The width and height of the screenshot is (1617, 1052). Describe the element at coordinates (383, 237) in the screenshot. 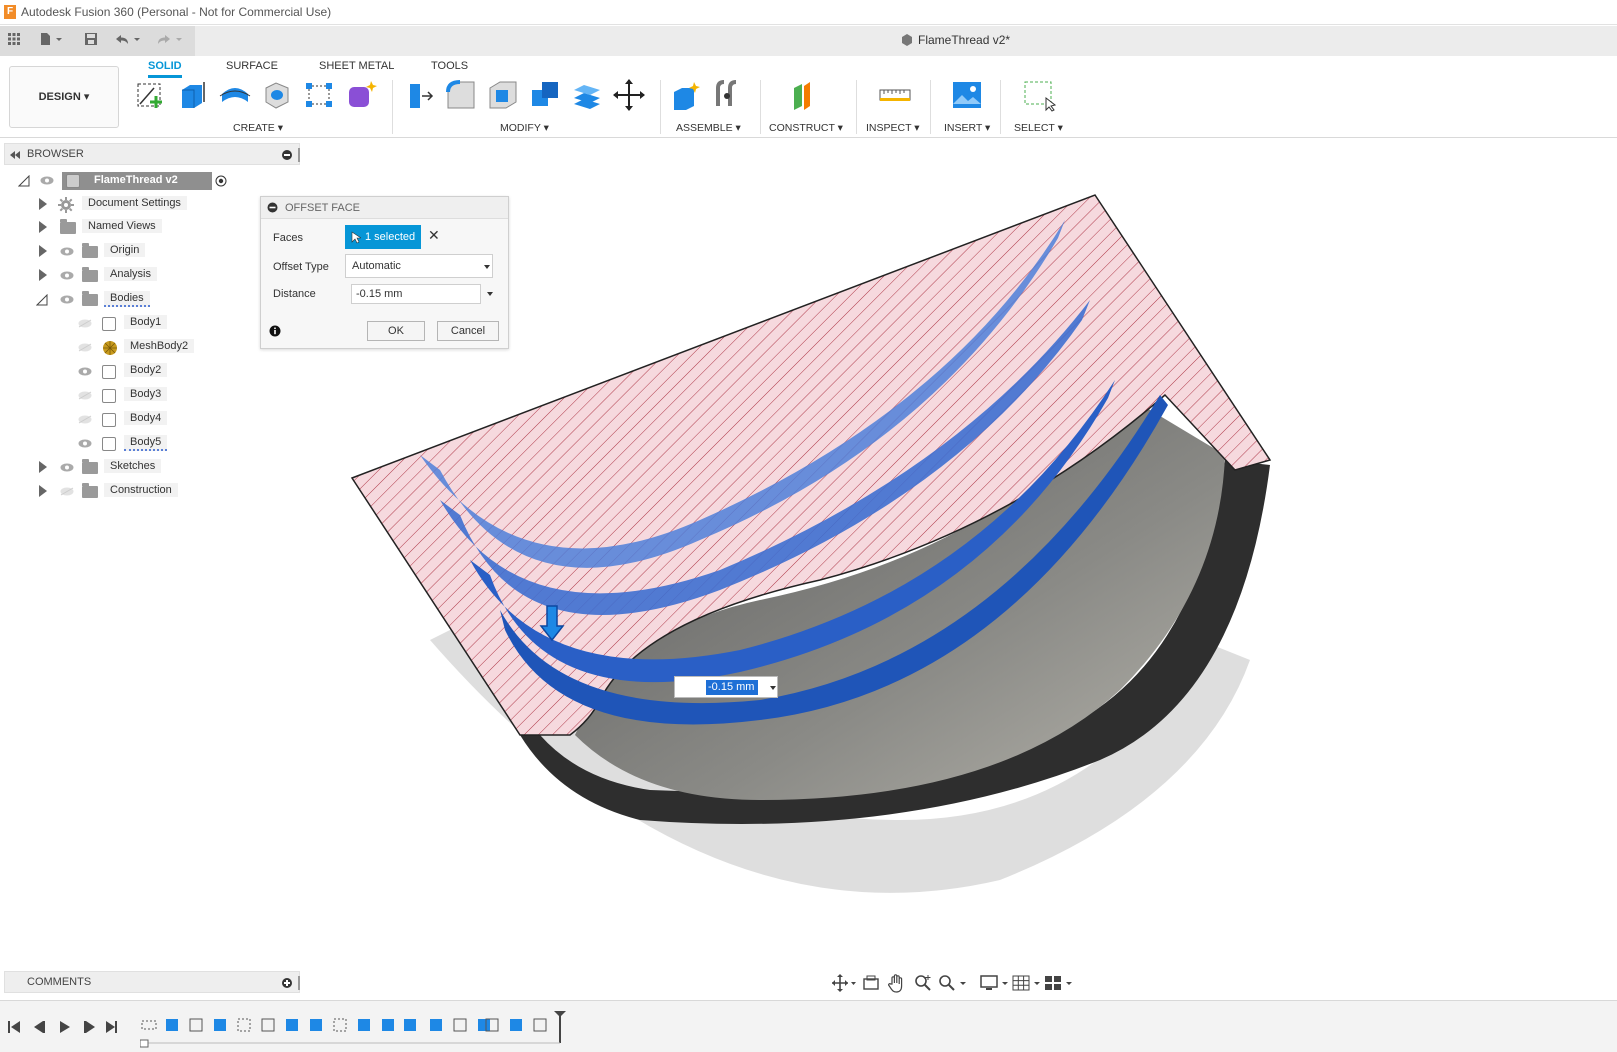

I see `faces-selection-button: 1 selected` at that location.